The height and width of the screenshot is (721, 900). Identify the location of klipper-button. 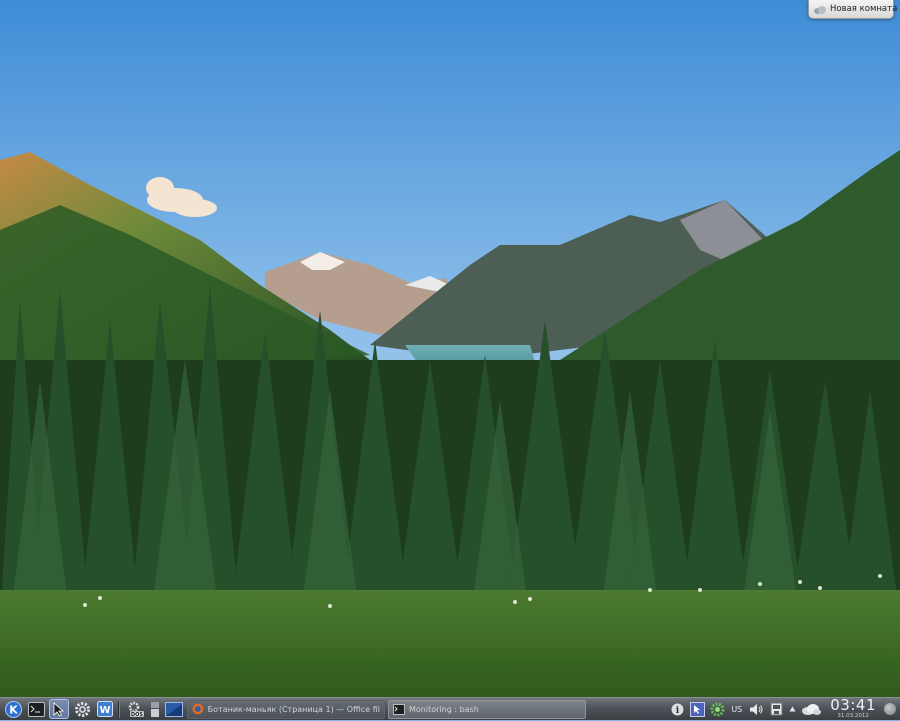
(697, 709).